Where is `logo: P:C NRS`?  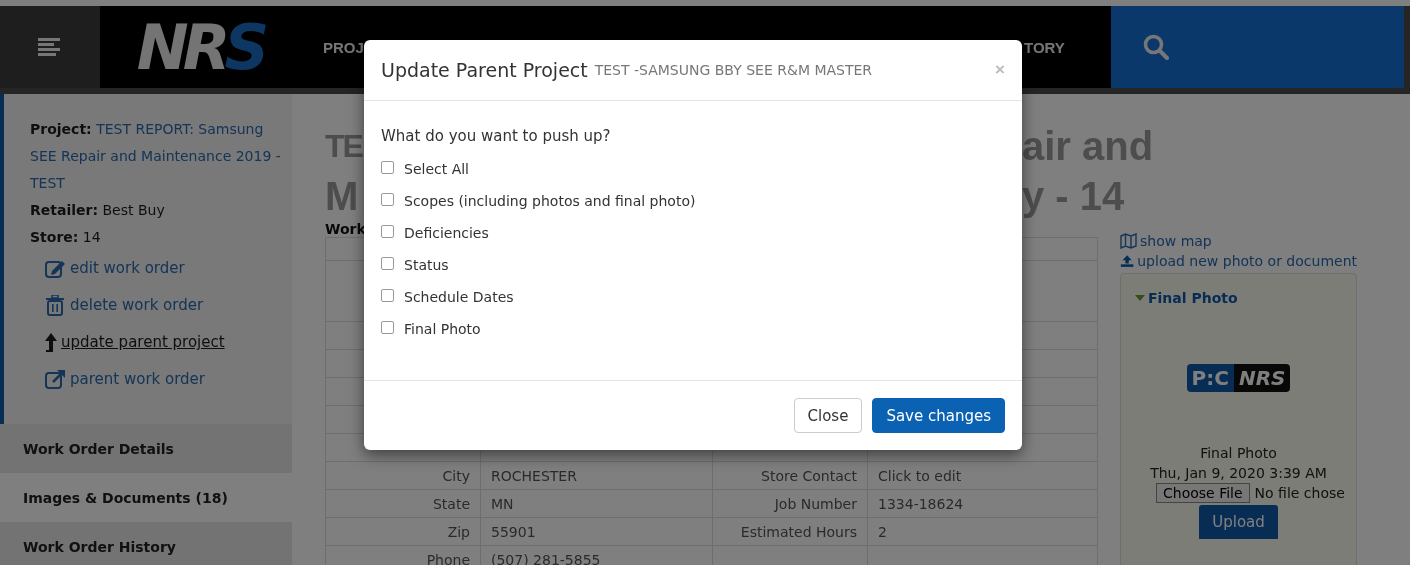
logo: P:C NRS is located at coordinates (1238, 378).